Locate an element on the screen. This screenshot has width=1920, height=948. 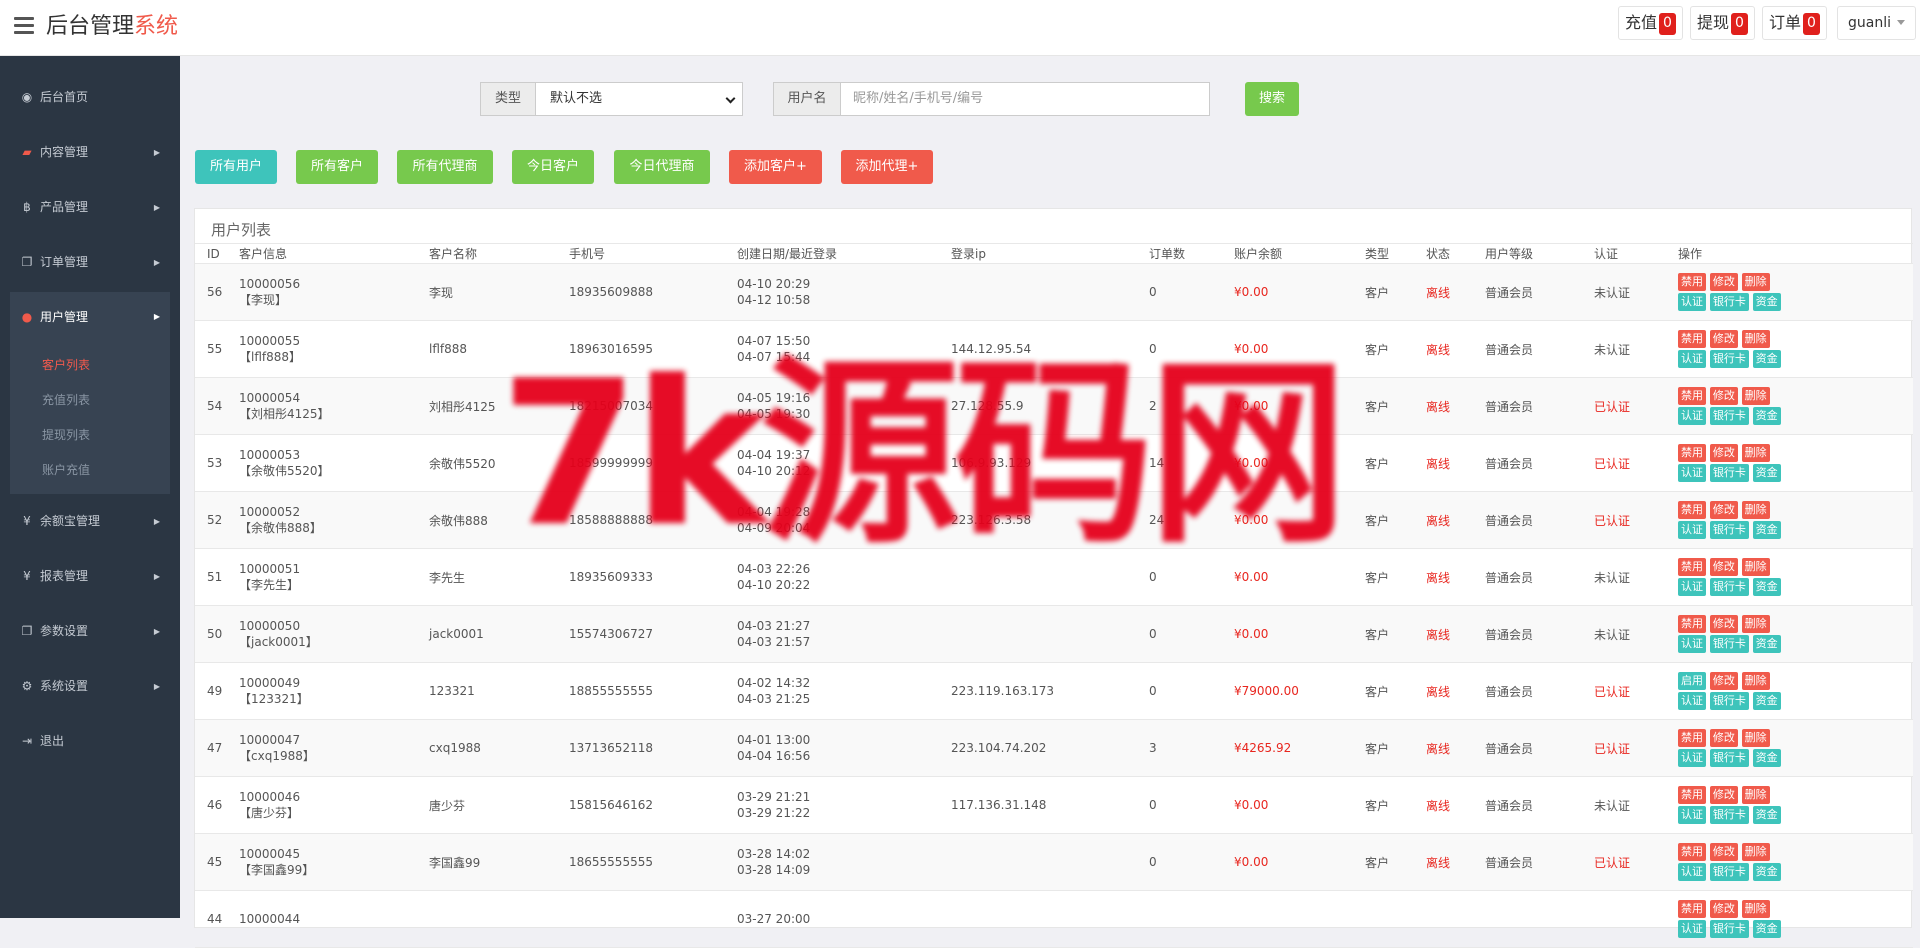
nav-product: ฿ 产品管理 ▶ is located at coordinates (90, 207).